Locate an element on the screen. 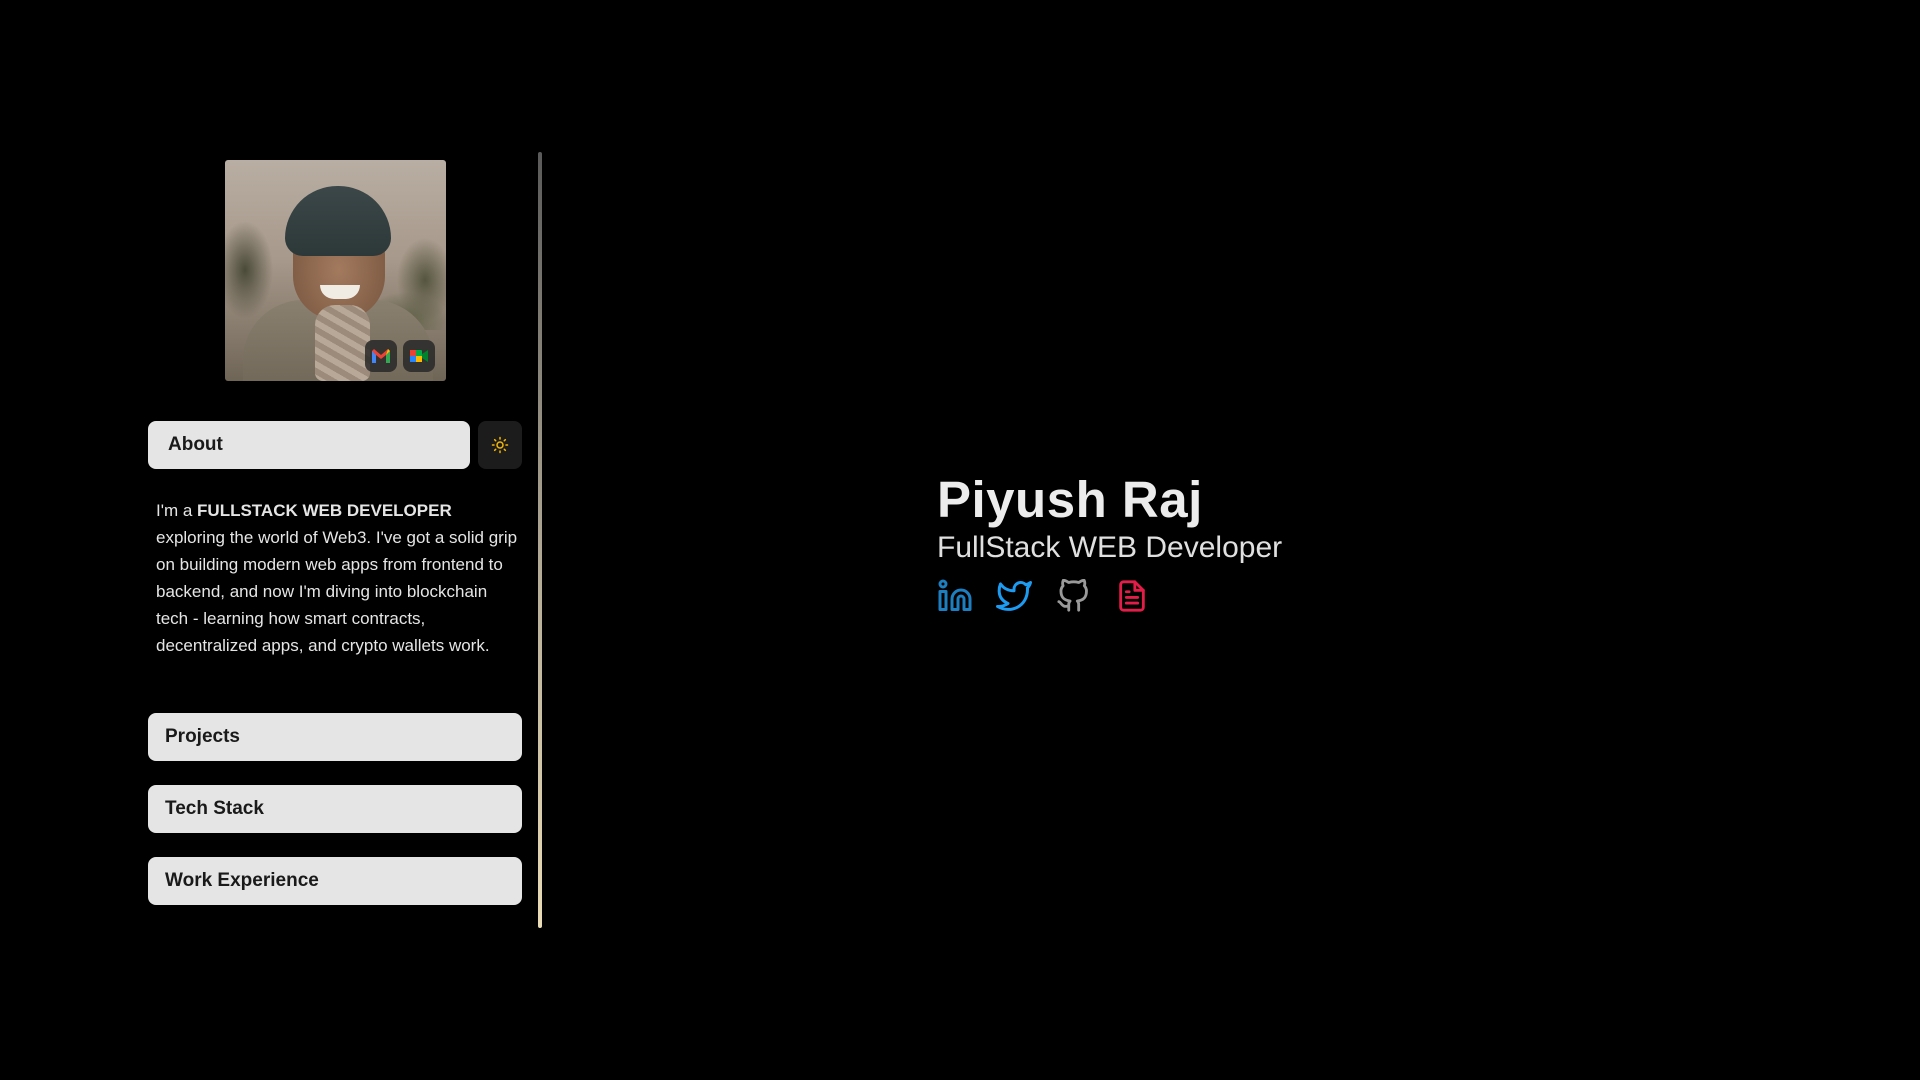 The image size is (1920, 1080). hero-name: Piyush Raj is located at coordinates (1070, 499).